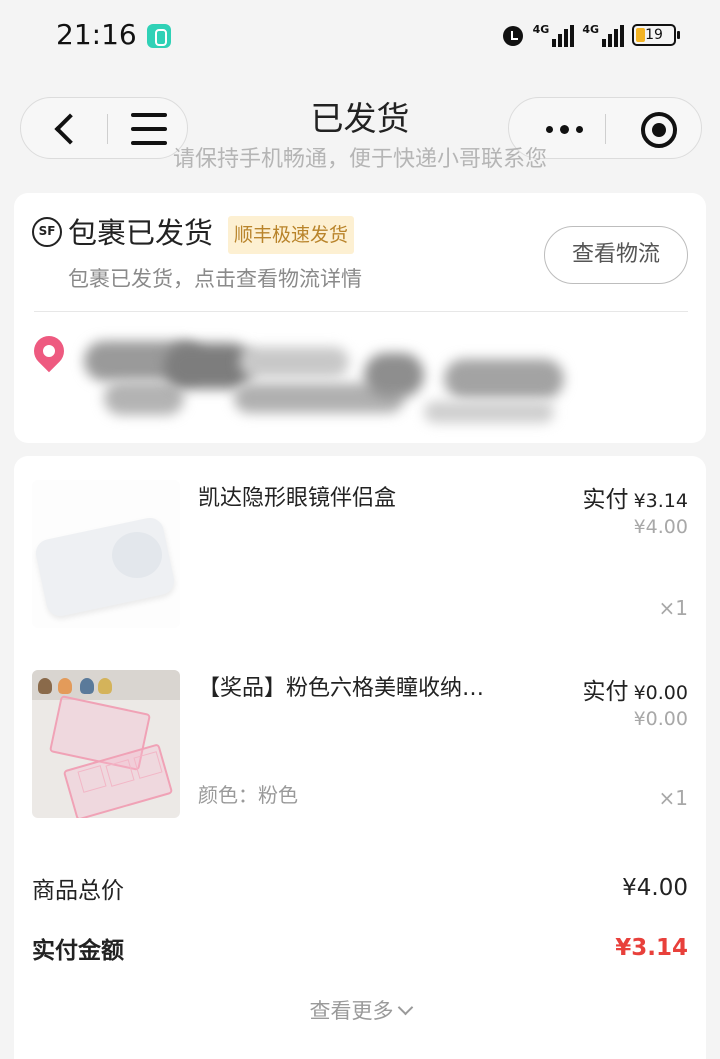 This screenshot has width=720, height=1059. Describe the element at coordinates (215, 279) in the screenshot. I see `shipping-description: 包裹已发货，点击查看物流详情` at that location.